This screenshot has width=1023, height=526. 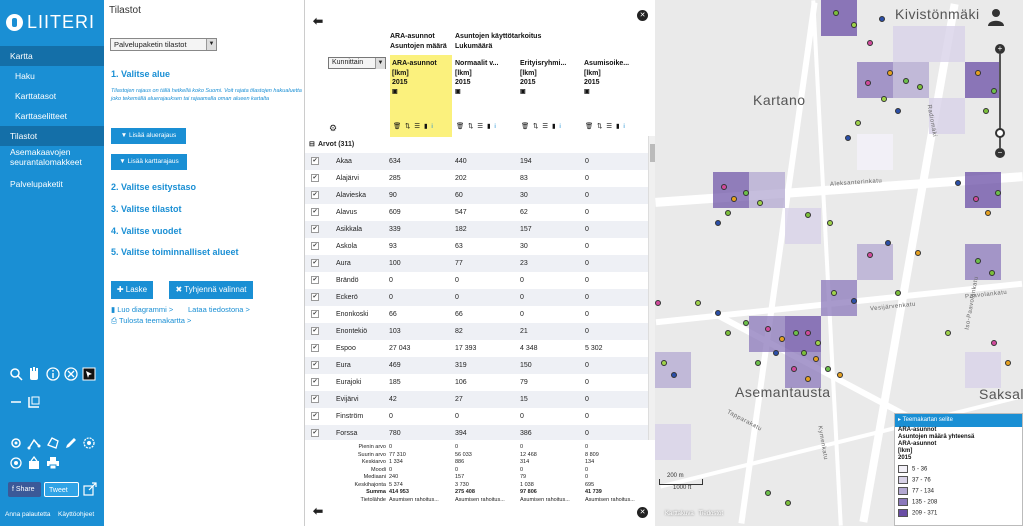 What do you see at coordinates (24, 489) in the screenshot?
I see `facebook-share-button: f Share` at bounding box center [24, 489].